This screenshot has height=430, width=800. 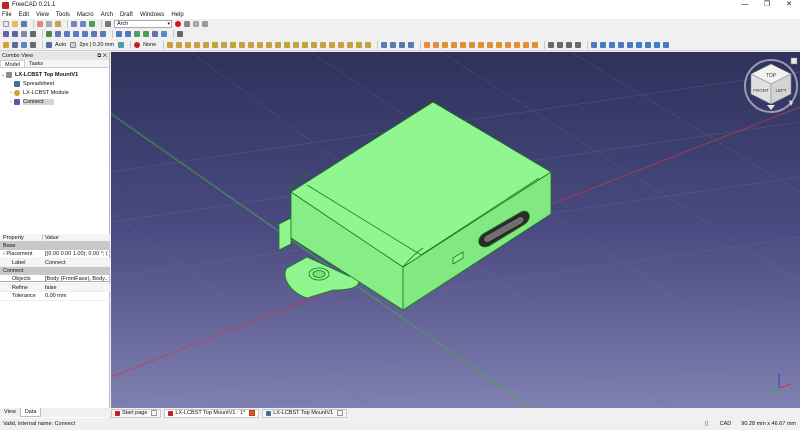 What do you see at coordinates (341, 45) in the screenshot?
I see `schedule-icon` at bounding box center [341, 45].